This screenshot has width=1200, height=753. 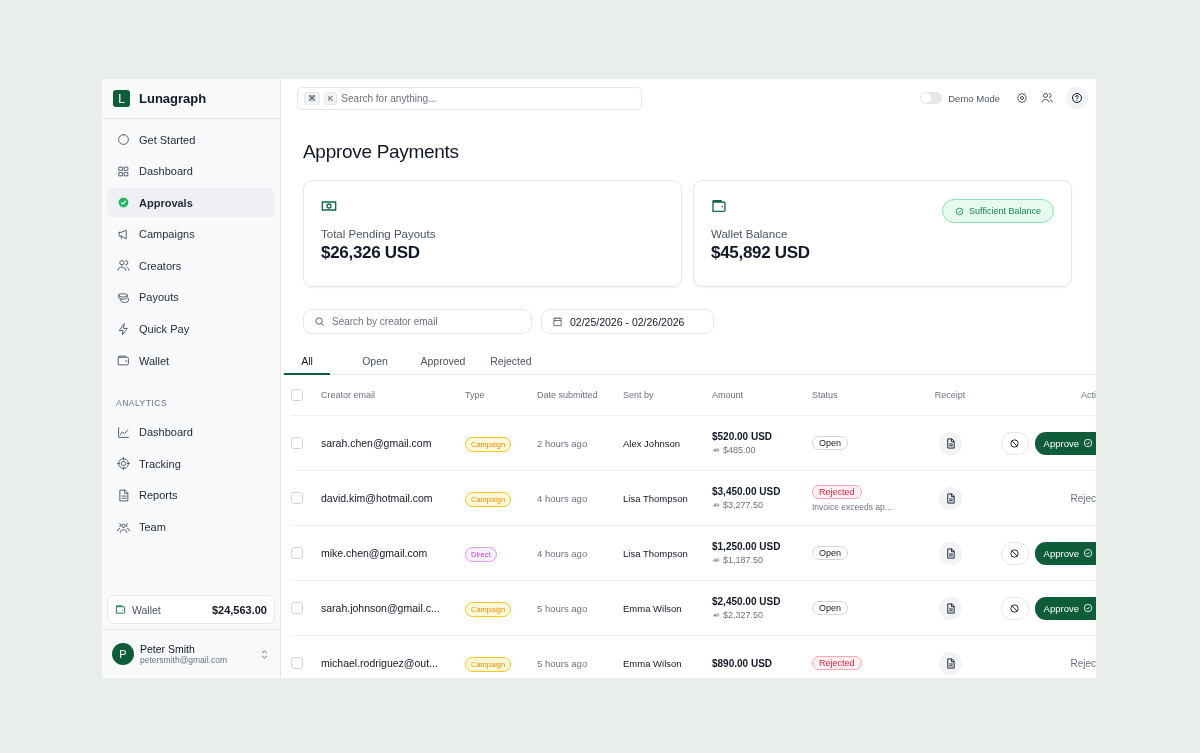 What do you see at coordinates (123, 464) in the screenshot?
I see `target-icon` at bounding box center [123, 464].